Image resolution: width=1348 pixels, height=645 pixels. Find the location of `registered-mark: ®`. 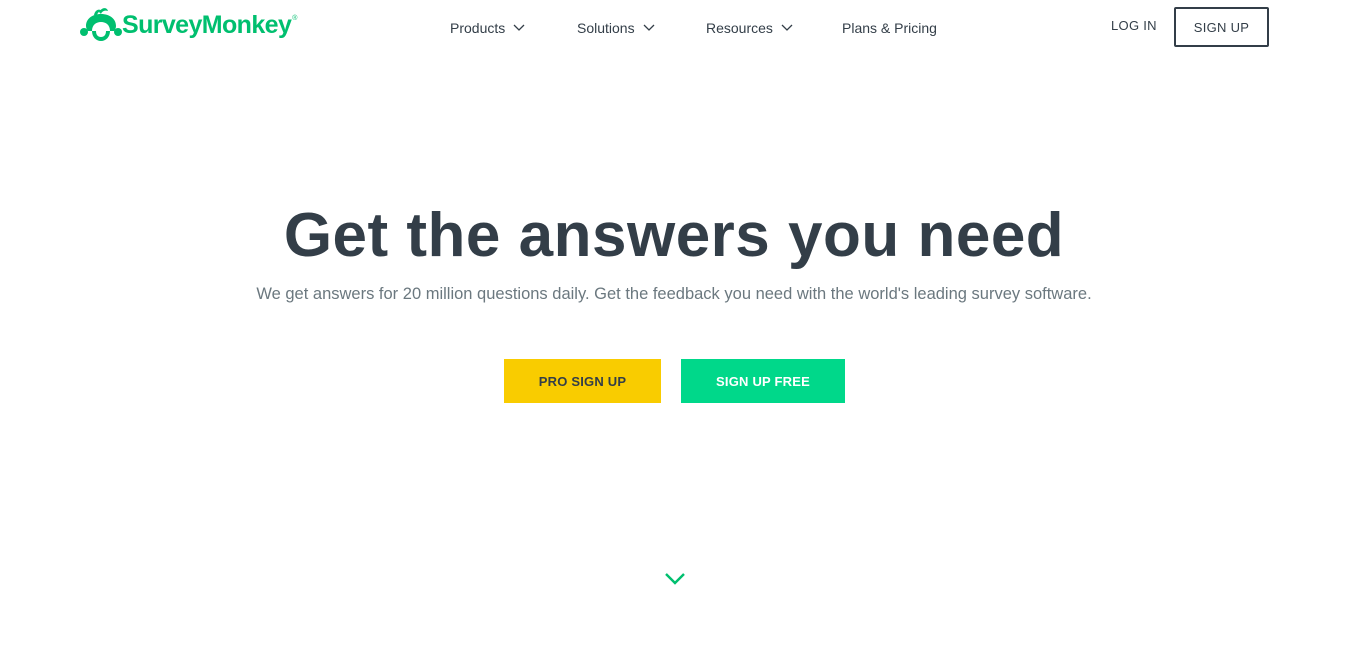

registered-mark: ® is located at coordinates (295, 18).